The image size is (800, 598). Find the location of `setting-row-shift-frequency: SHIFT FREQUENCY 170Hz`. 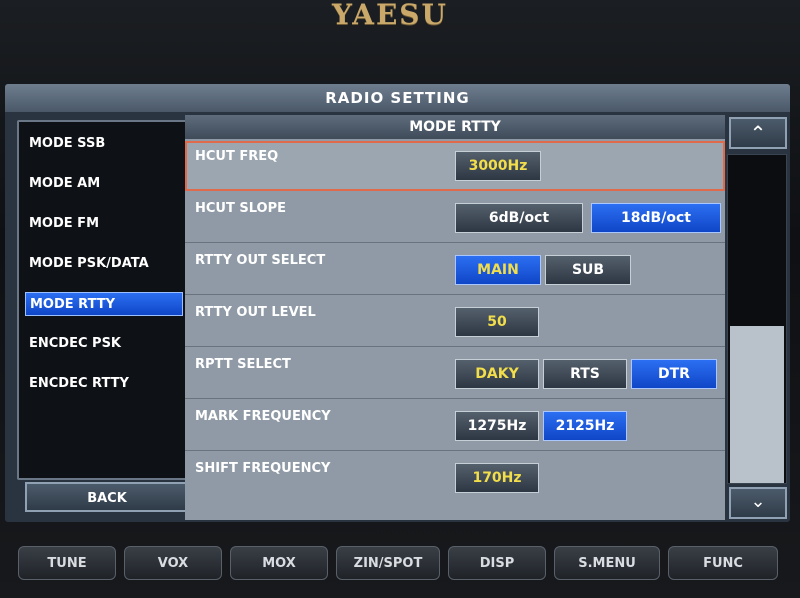

setting-row-shift-frequency: SHIFT FREQUENCY 170Hz is located at coordinates (455, 478).